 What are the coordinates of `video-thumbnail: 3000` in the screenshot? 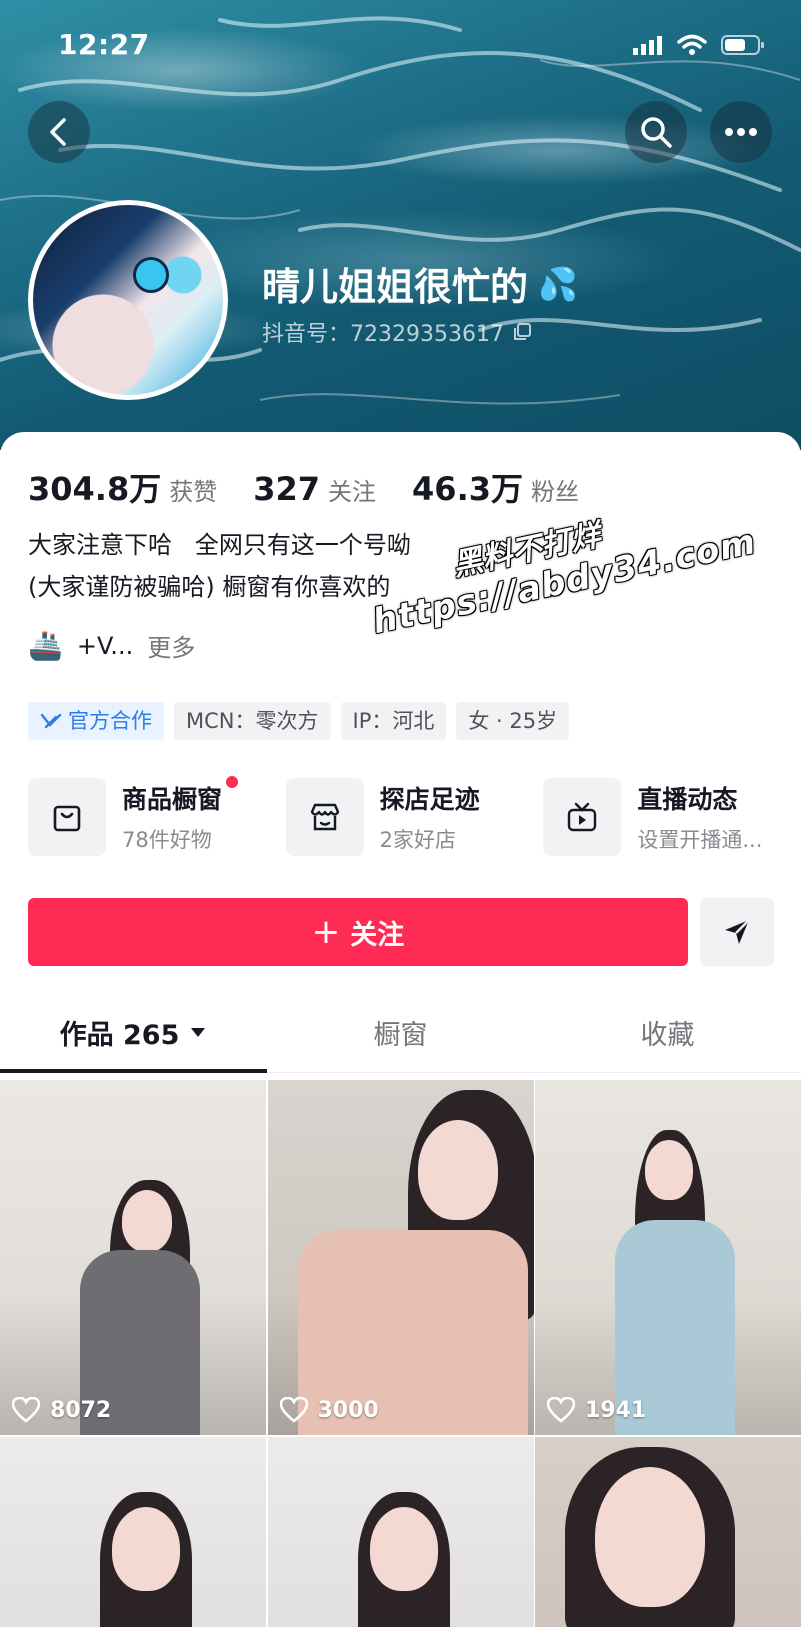 It's located at (400, 1257).